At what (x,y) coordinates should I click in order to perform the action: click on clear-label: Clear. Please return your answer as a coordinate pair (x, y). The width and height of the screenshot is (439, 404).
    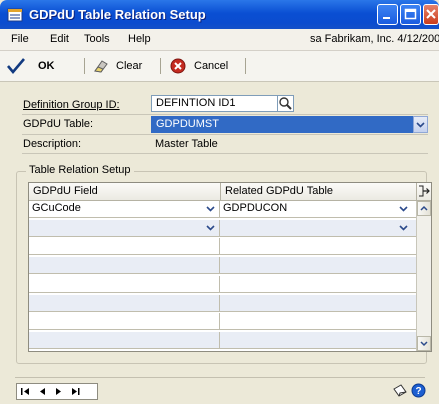
    Looking at the image, I should click on (129, 66).